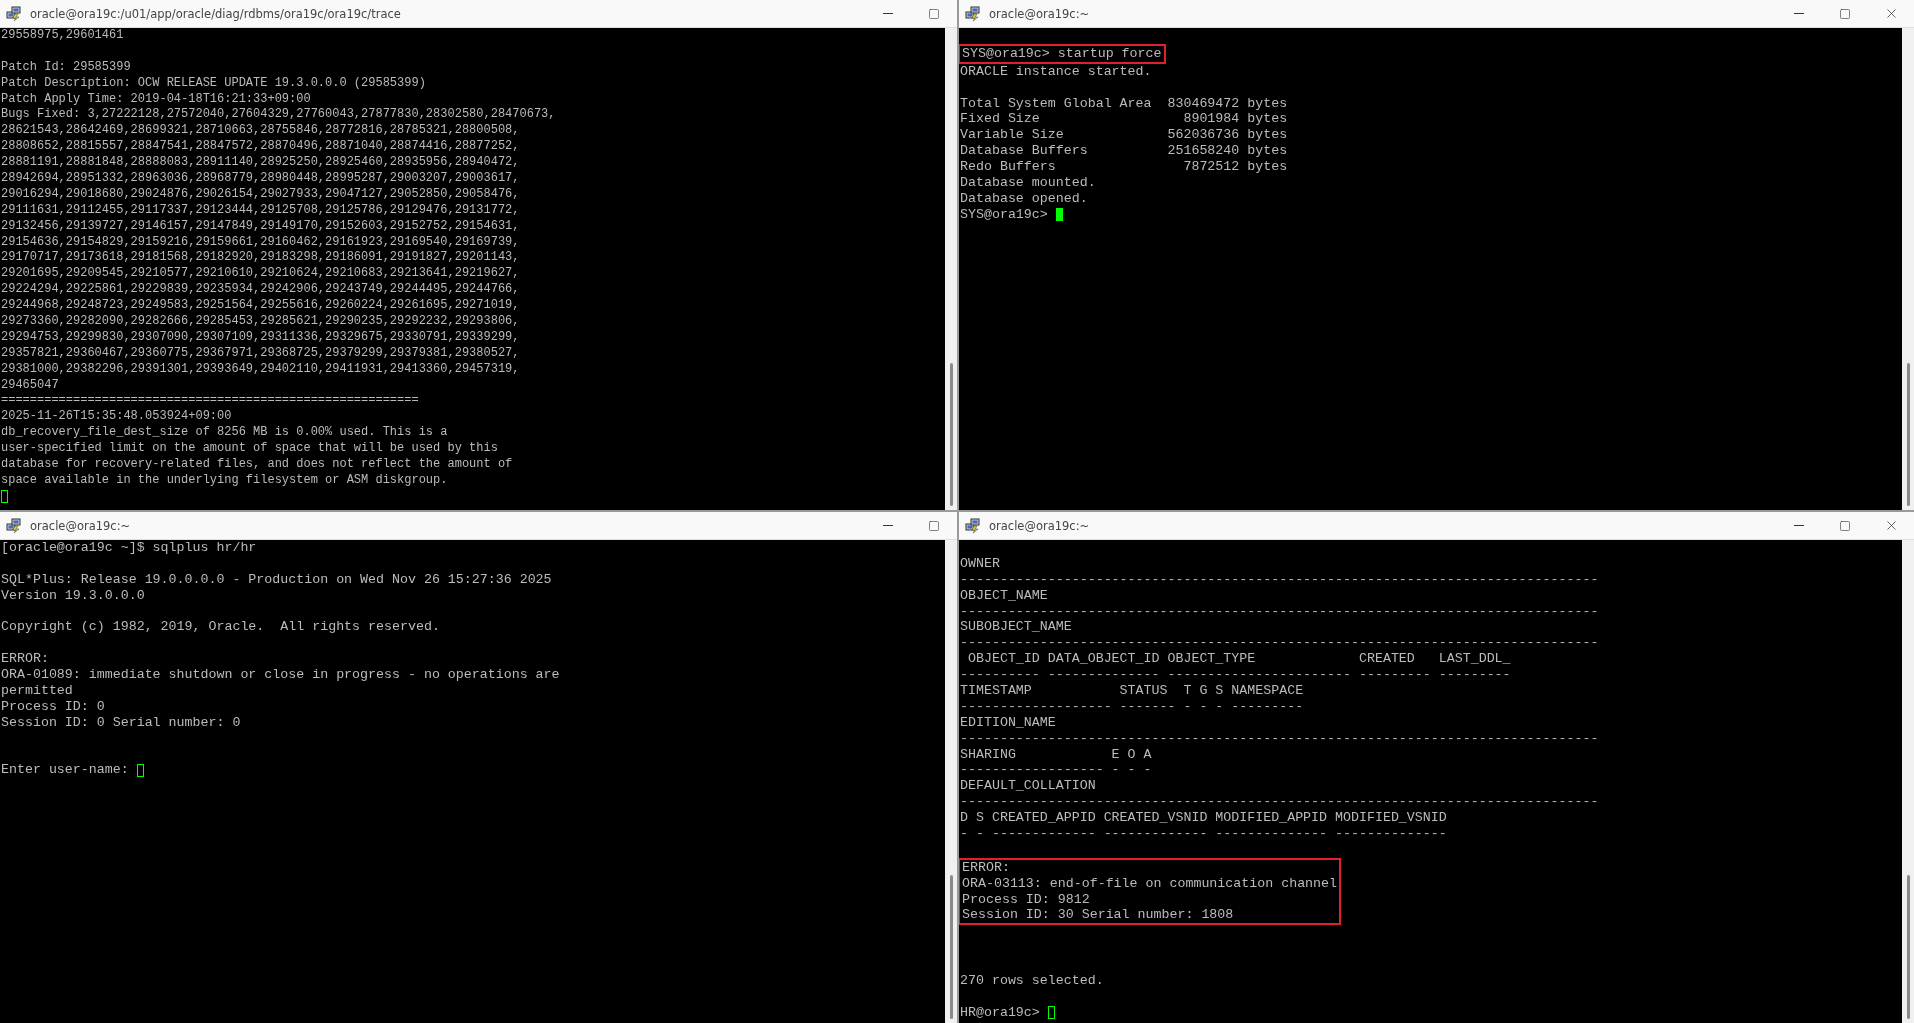 The width and height of the screenshot is (1914, 1023). What do you see at coordinates (261, 322) in the screenshot?
I see `terminal-line: 29273360,29282090,29282666,29285453,29285621,29290235,29292232,29293806,` at bounding box center [261, 322].